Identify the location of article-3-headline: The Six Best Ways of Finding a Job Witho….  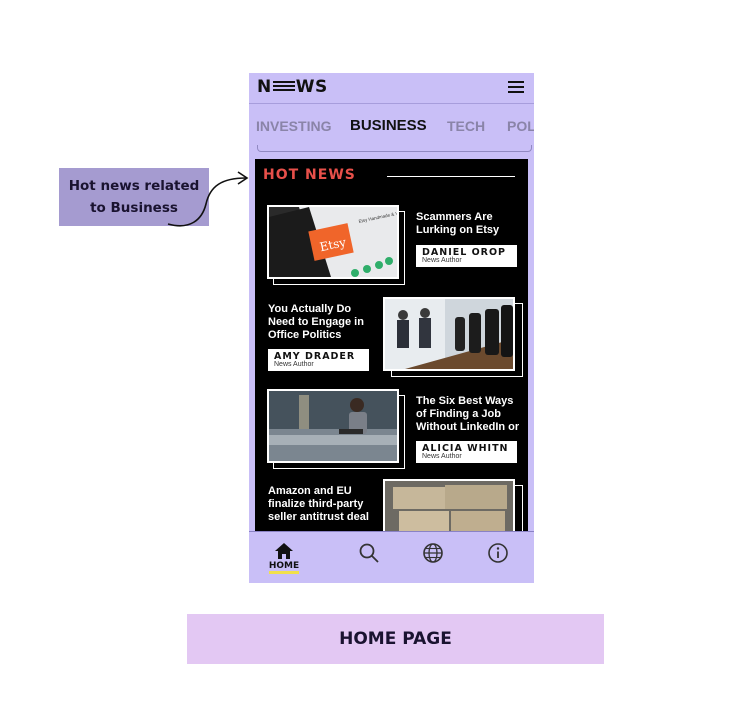
(470, 414).